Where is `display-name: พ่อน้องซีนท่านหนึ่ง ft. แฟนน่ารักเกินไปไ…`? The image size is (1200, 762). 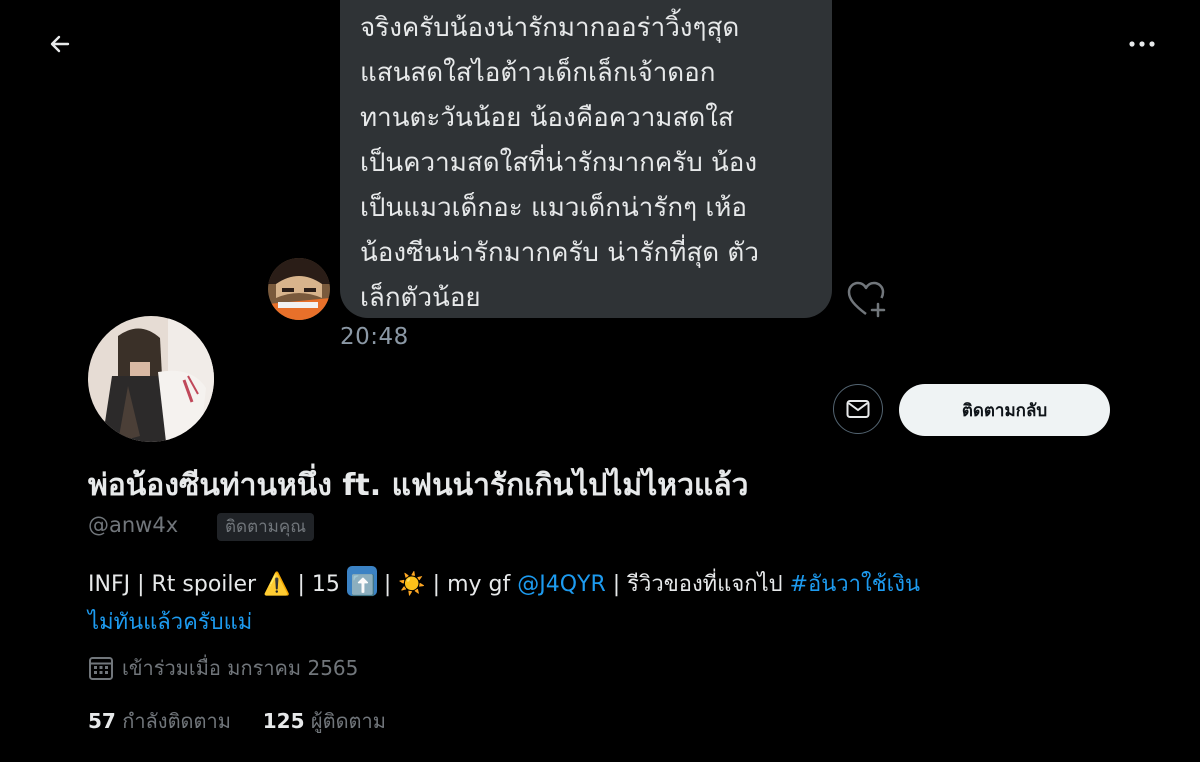
display-name: พ่อน้องซีนท่านหนึ่ง ft. แฟนน่ารักเกินไปไ… is located at coordinates (418, 485).